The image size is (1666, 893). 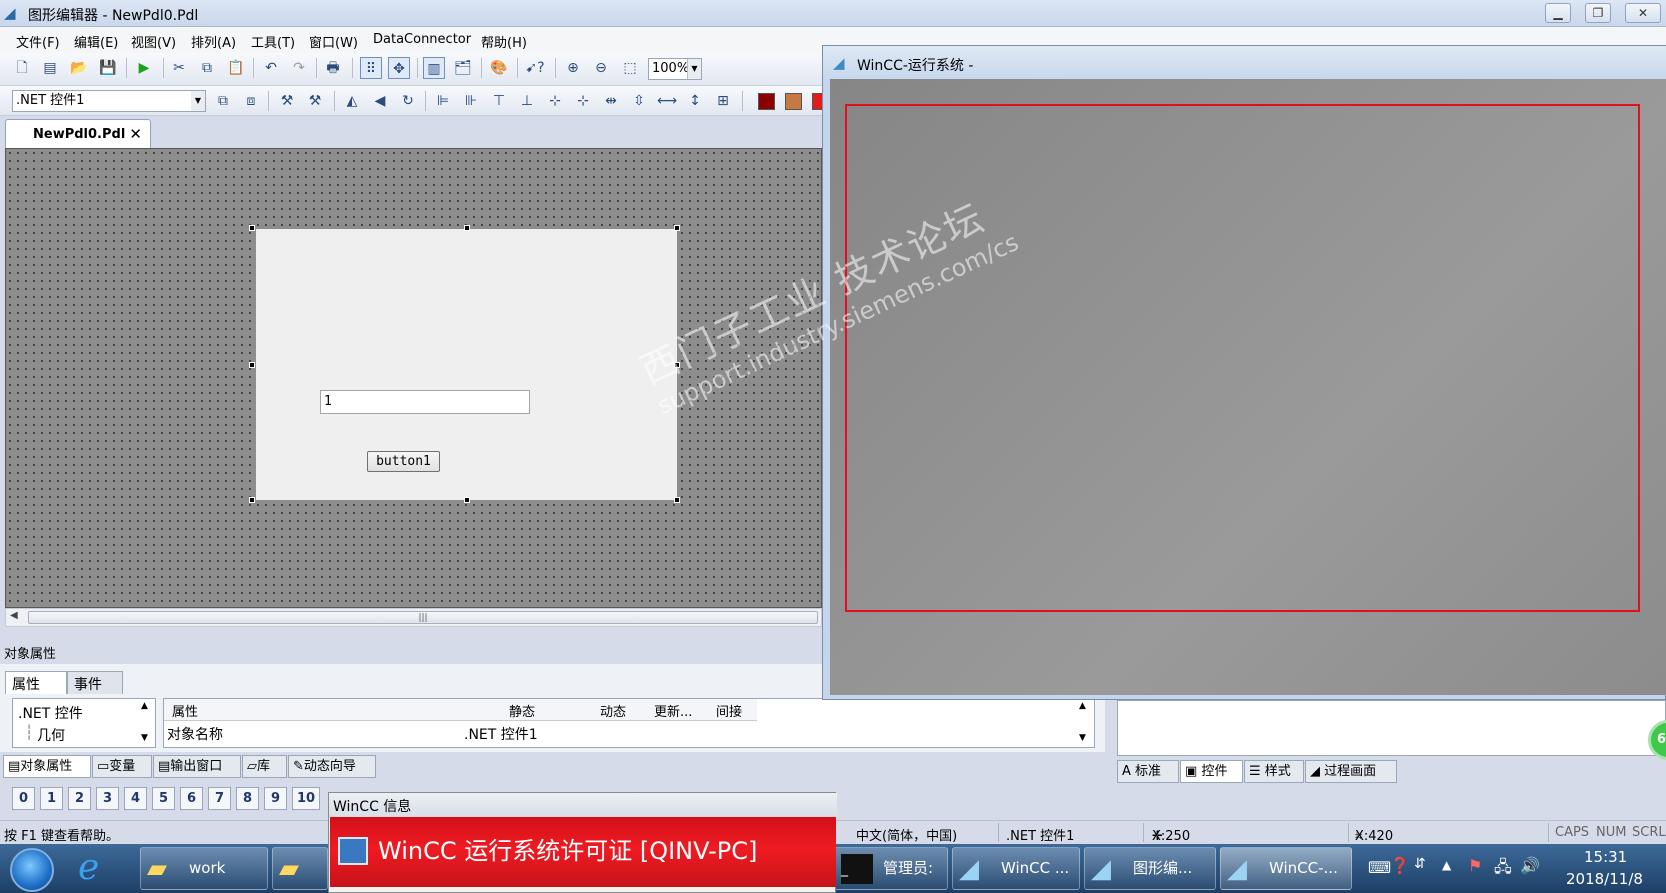 What do you see at coordinates (109, 101) in the screenshot?
I see `object-selector: .NET 控件1 ▼` at bounding box center [109, 101].